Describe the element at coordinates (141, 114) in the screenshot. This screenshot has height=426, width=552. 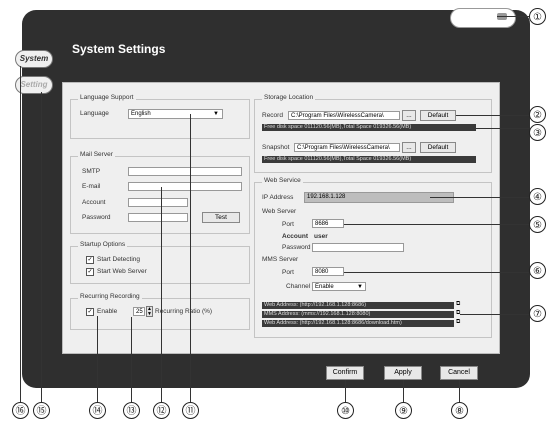
I see `language-value: English` at that location.